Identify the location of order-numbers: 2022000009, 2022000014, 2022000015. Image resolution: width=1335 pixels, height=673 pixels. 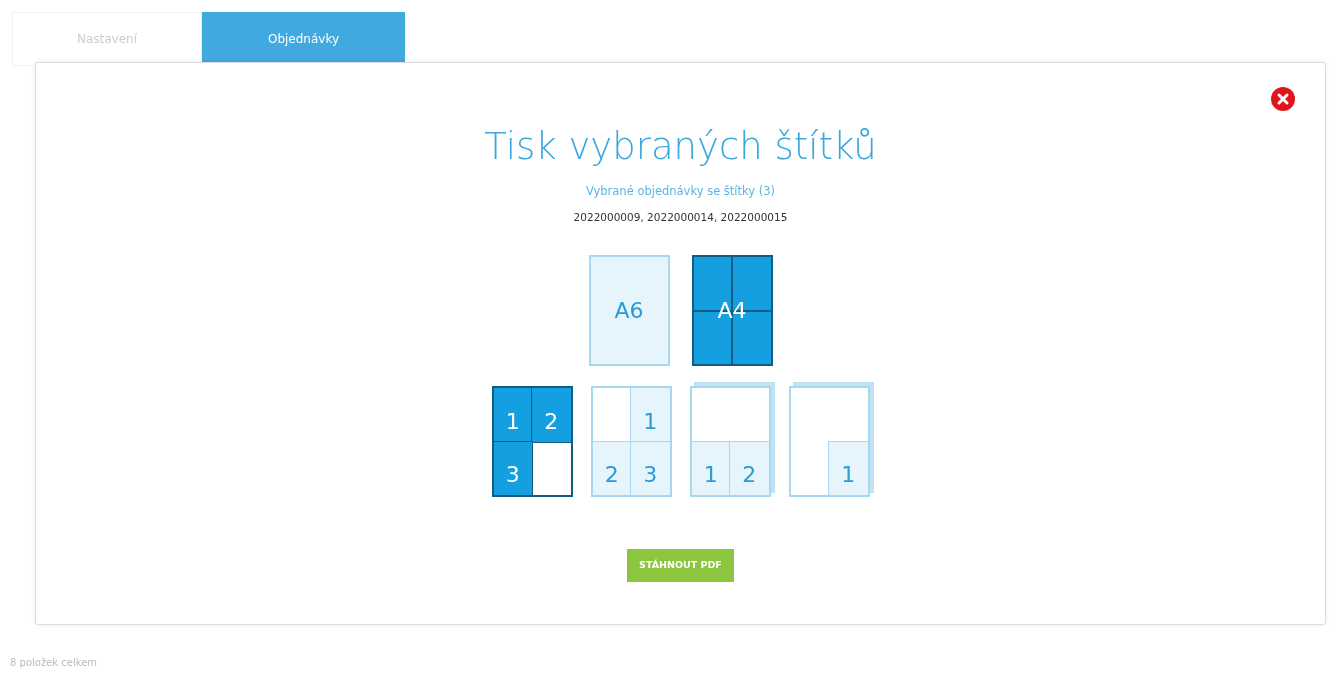
(680, 217).